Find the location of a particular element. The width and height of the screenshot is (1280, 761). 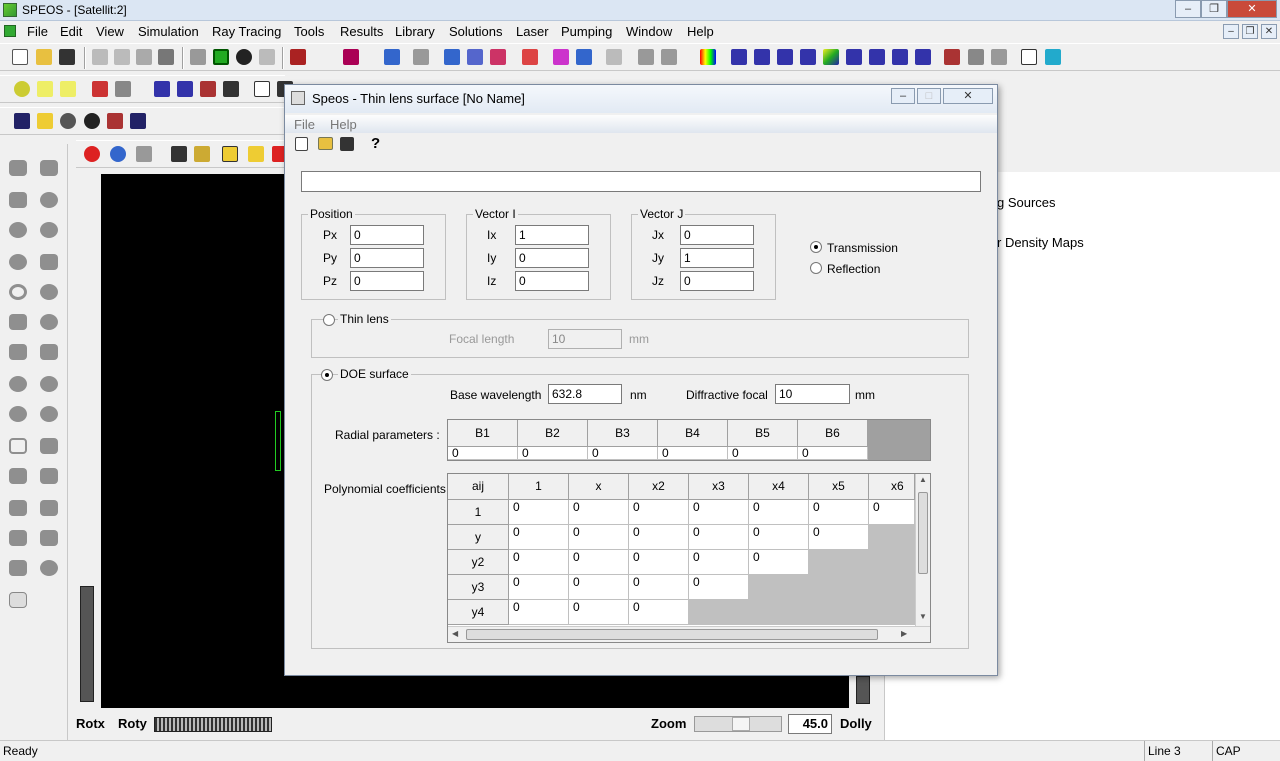

ray-d-icon is located at coordinates (530, 57).